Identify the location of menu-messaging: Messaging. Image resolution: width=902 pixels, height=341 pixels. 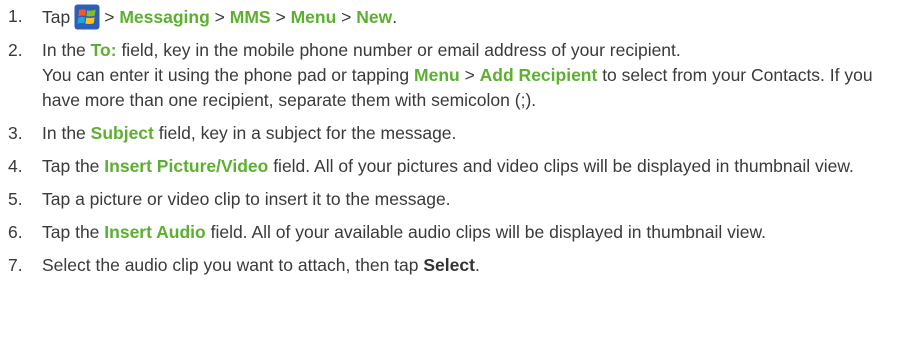
(164, 17).